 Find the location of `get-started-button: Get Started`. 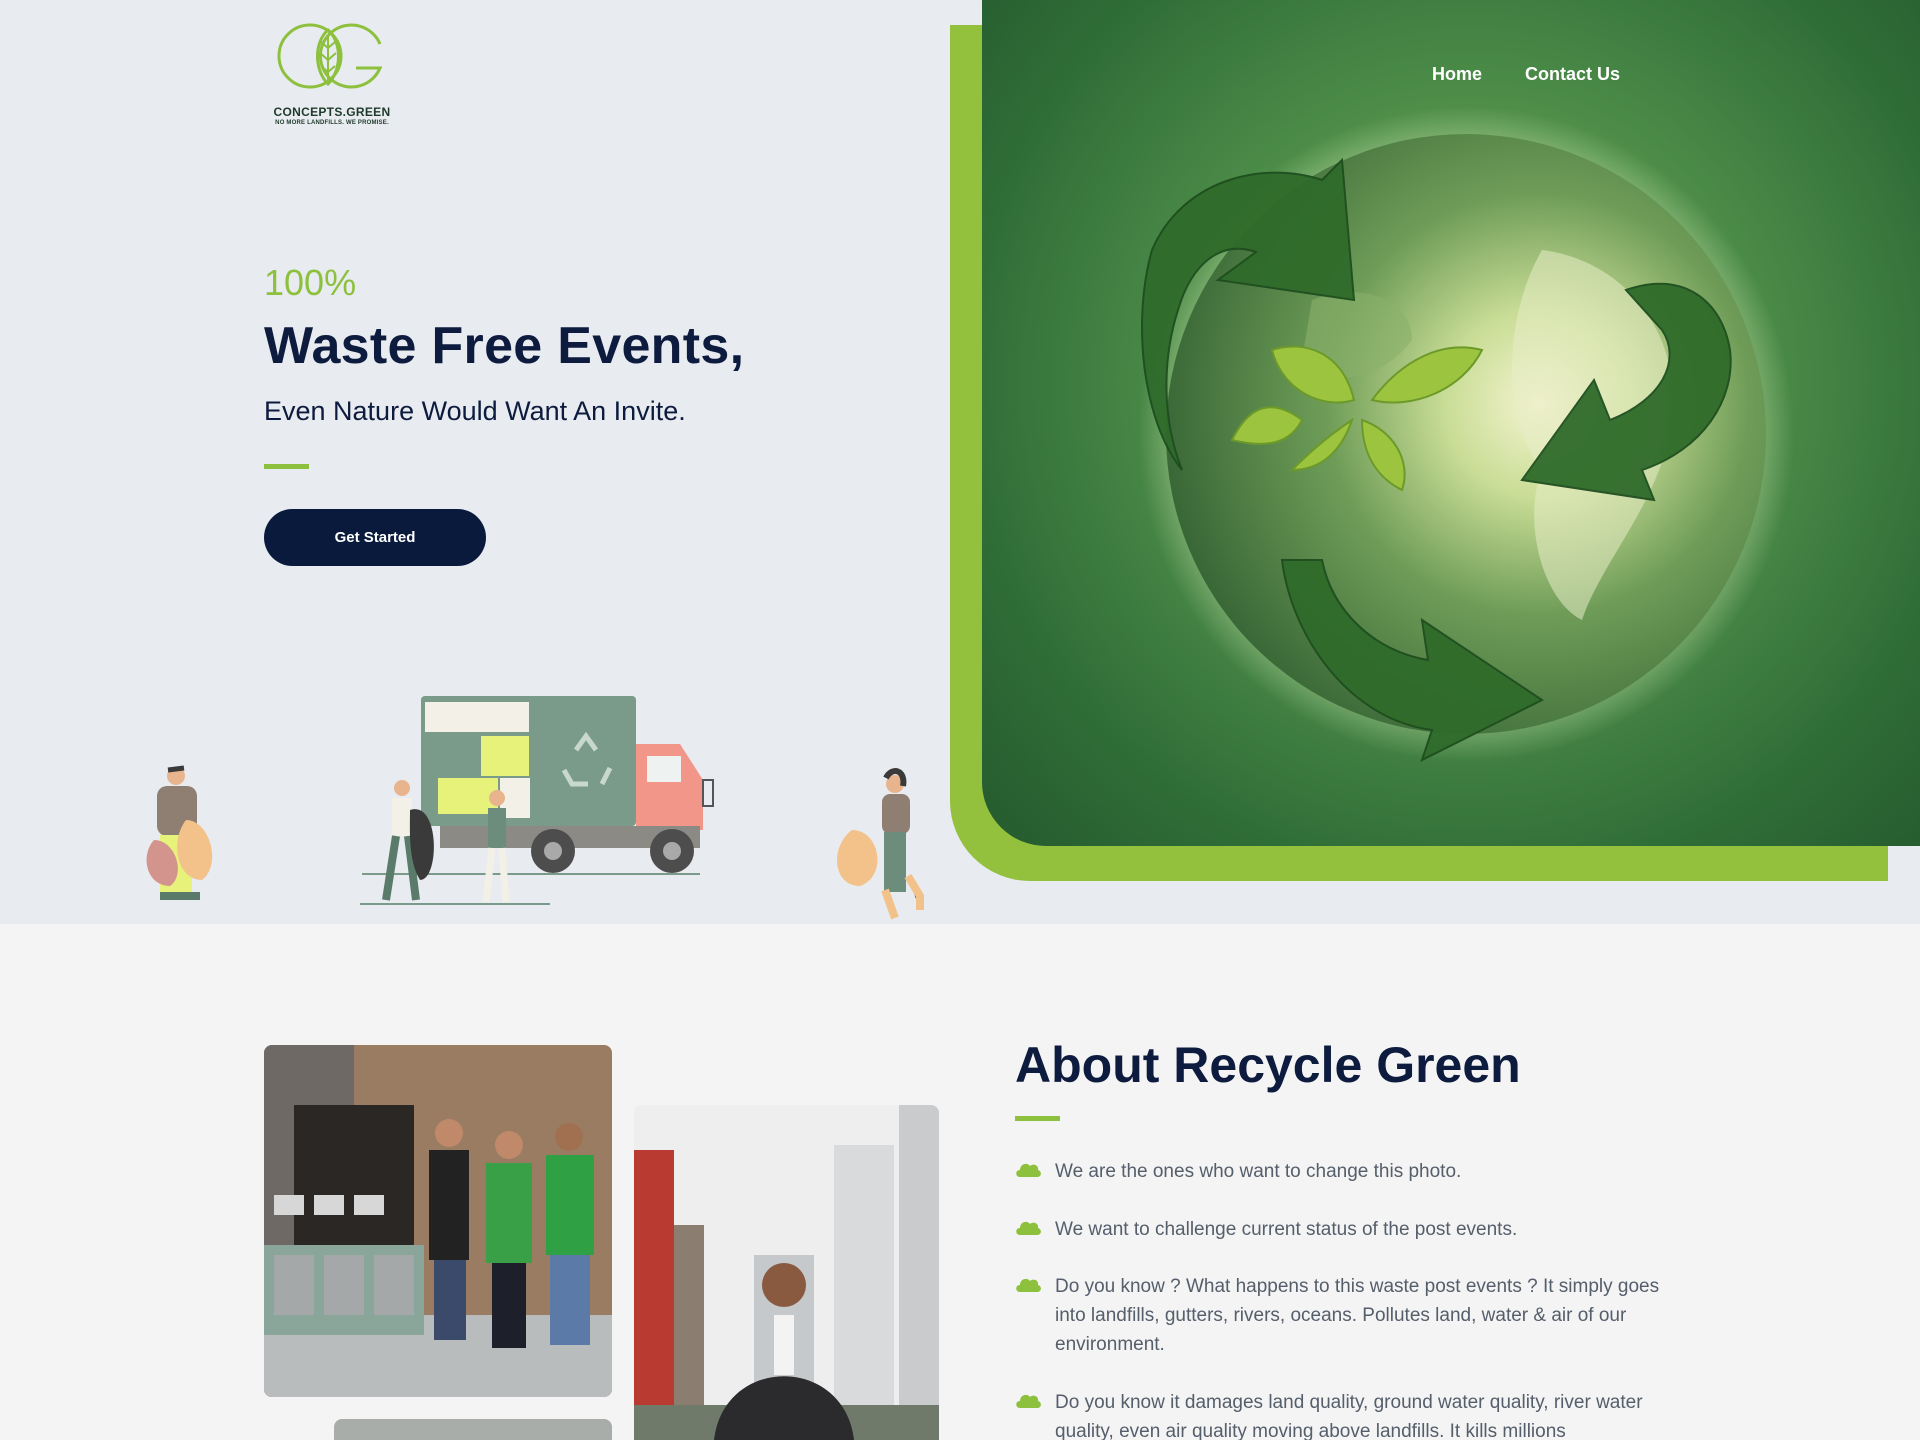

get-started-button: Get Started is located at coordinates (375, 537).